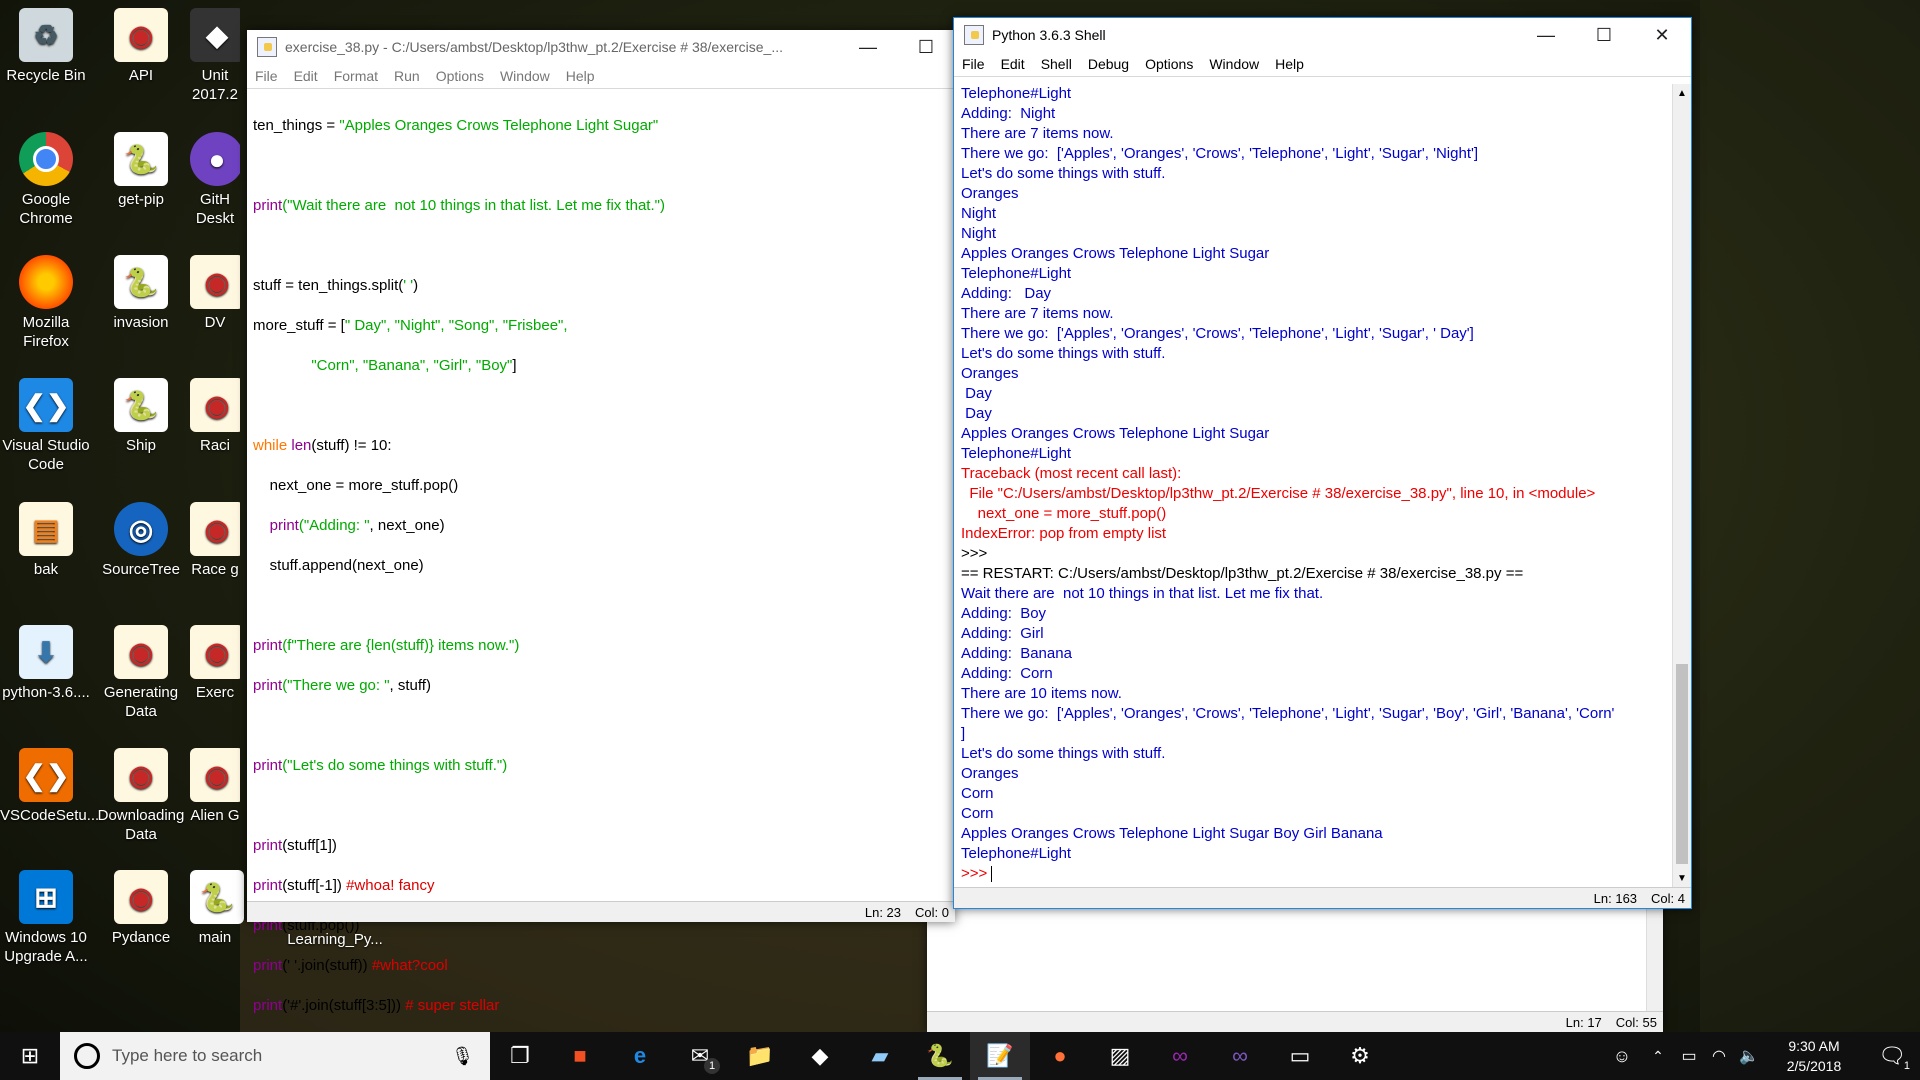 This screenshot has width=1920, height=1080. Describe the element at coordinates (1322, 35) in the screenshot. I see `shell-title-bar: Python 3.6.3 Shell — ☐ ✕` at that location.